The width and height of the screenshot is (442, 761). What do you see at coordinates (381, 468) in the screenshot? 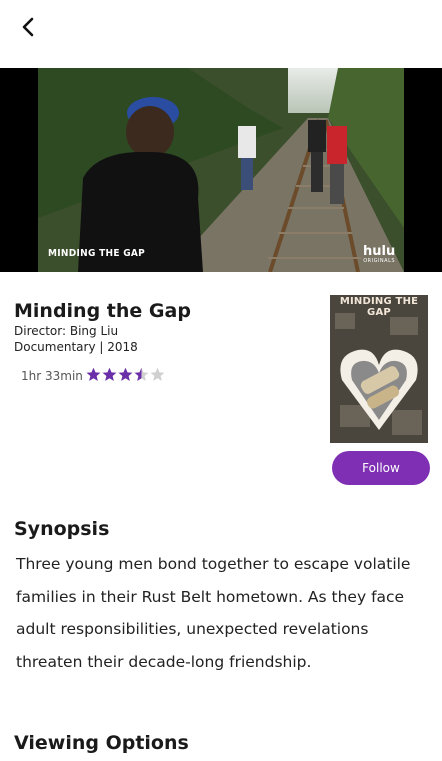
I see `follow-button: Follow` at bounding box center [381, 468].